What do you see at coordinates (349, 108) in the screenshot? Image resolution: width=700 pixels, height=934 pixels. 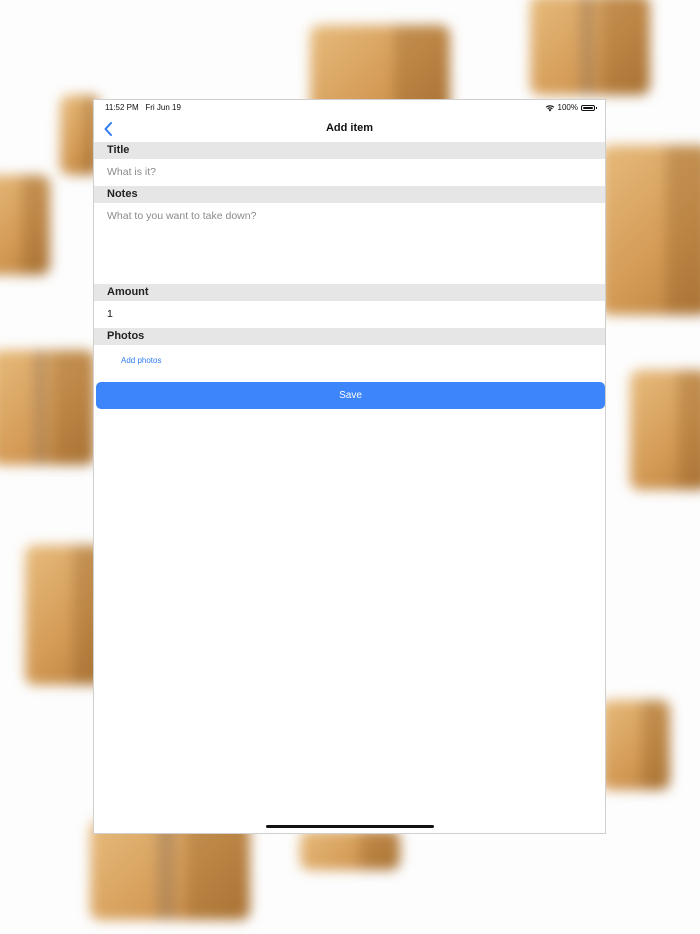 I see `status-bar: 11:52 PM Fri Jun 19 100%` at bounding box center [349, 108].